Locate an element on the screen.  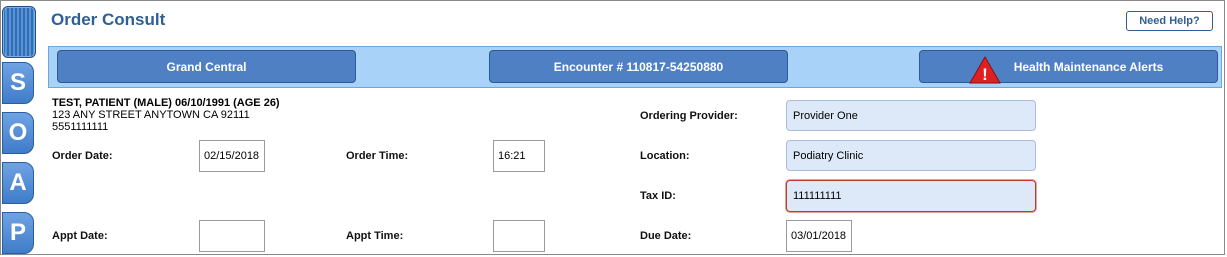
health-maintenance-alerts-button: ! Health Maintenance Alerts is located at coordinates (1068, 67).